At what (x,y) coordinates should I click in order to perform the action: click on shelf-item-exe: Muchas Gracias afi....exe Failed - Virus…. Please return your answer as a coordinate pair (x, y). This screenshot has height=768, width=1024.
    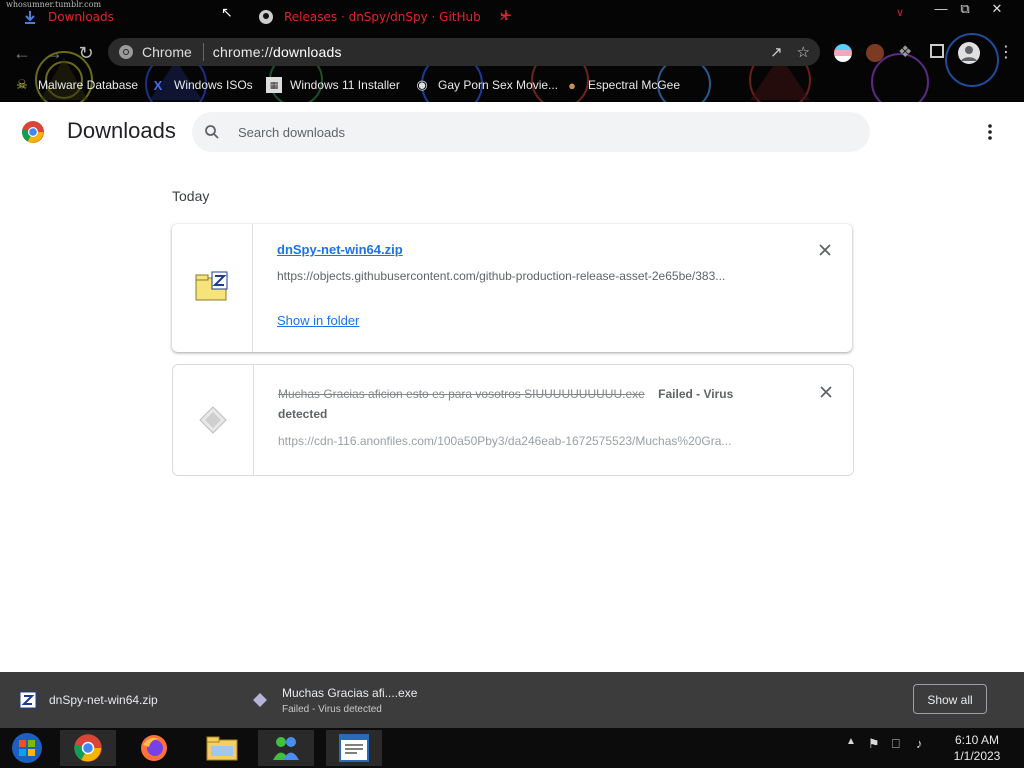
    Looking at the image, I should click on (334, 700).